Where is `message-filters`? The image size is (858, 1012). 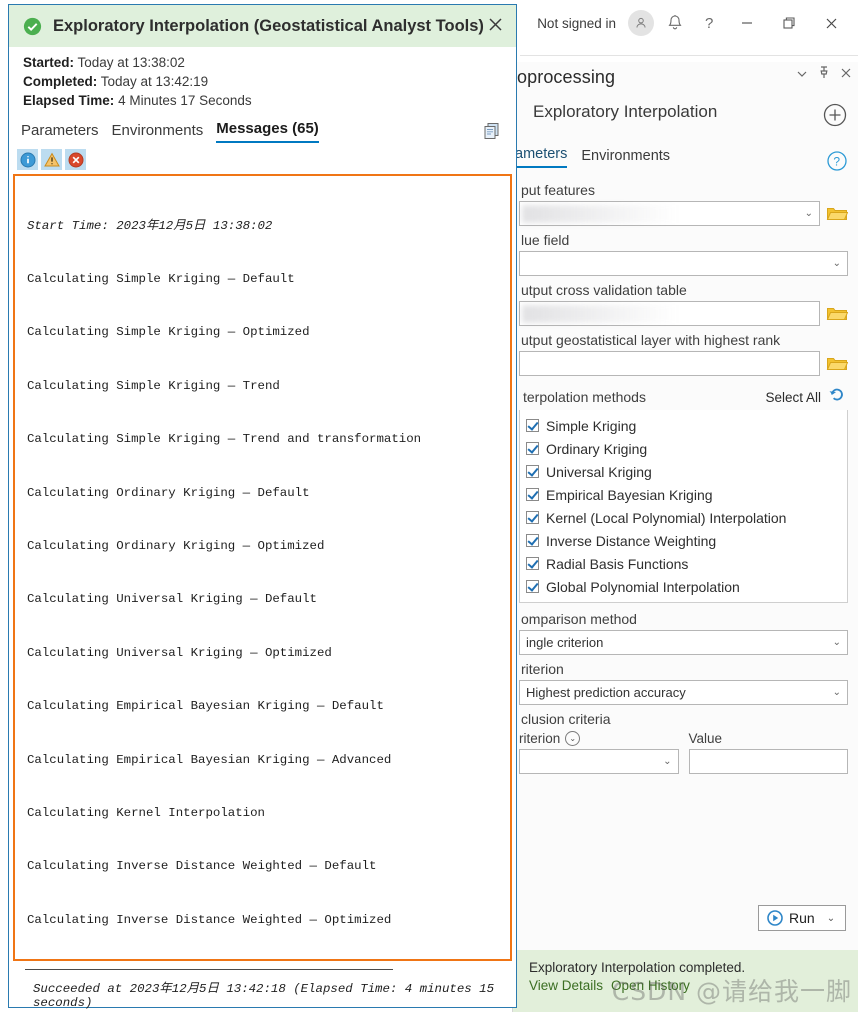
message-filters is located at coordinates (262, 158).